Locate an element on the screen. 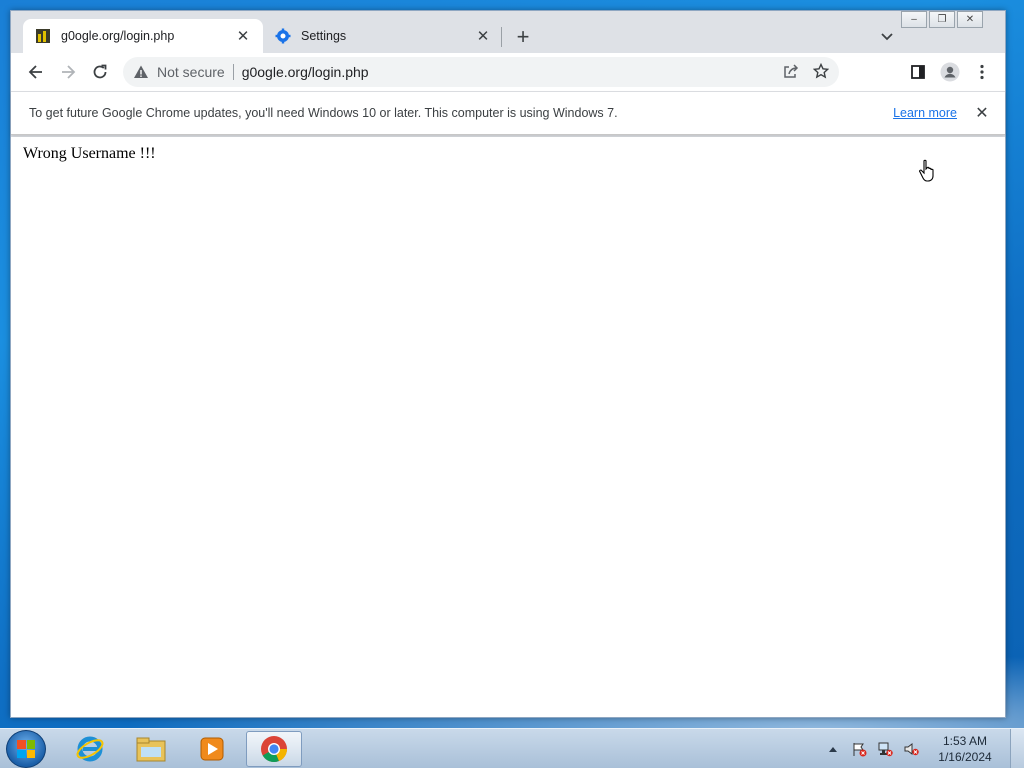 This screenshot has width=1024, height=768. tab-title: Settings is located at coordinates (324, 36).